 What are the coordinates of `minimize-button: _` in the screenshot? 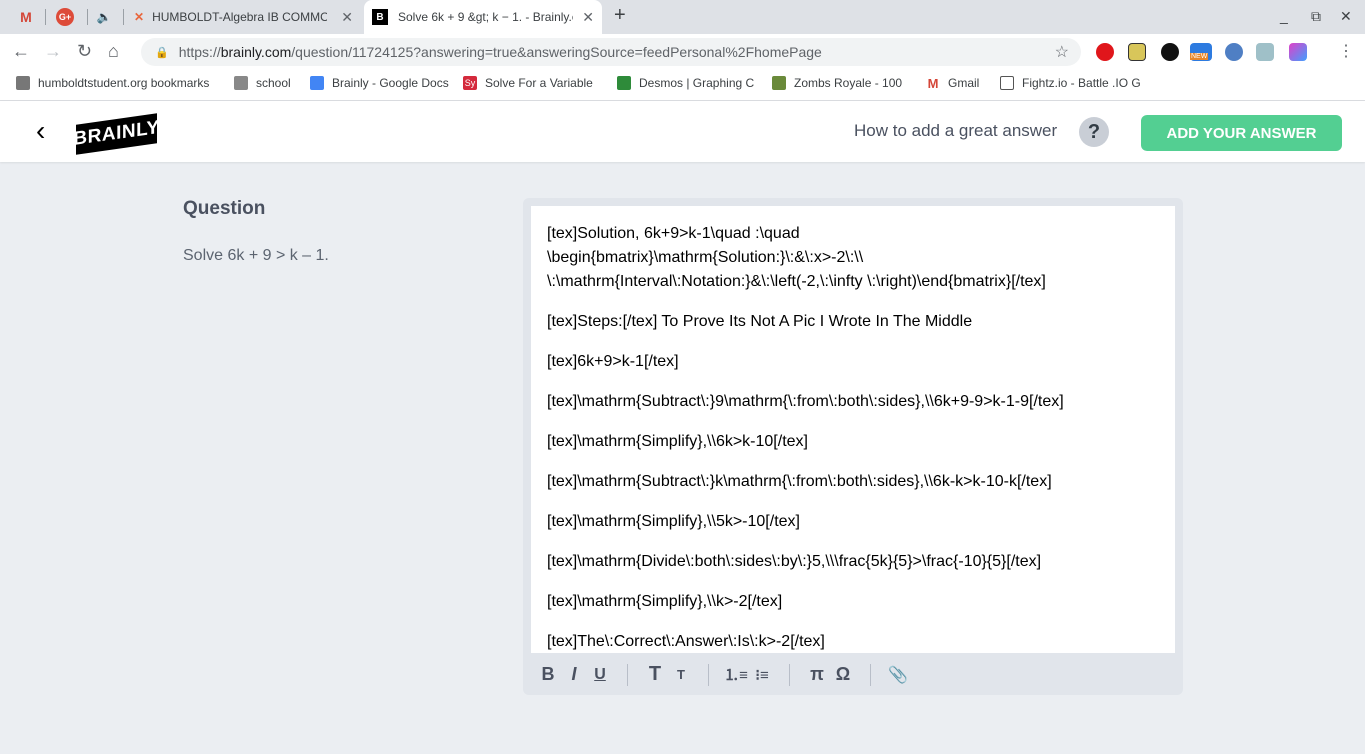 It's located at (1284, 16).